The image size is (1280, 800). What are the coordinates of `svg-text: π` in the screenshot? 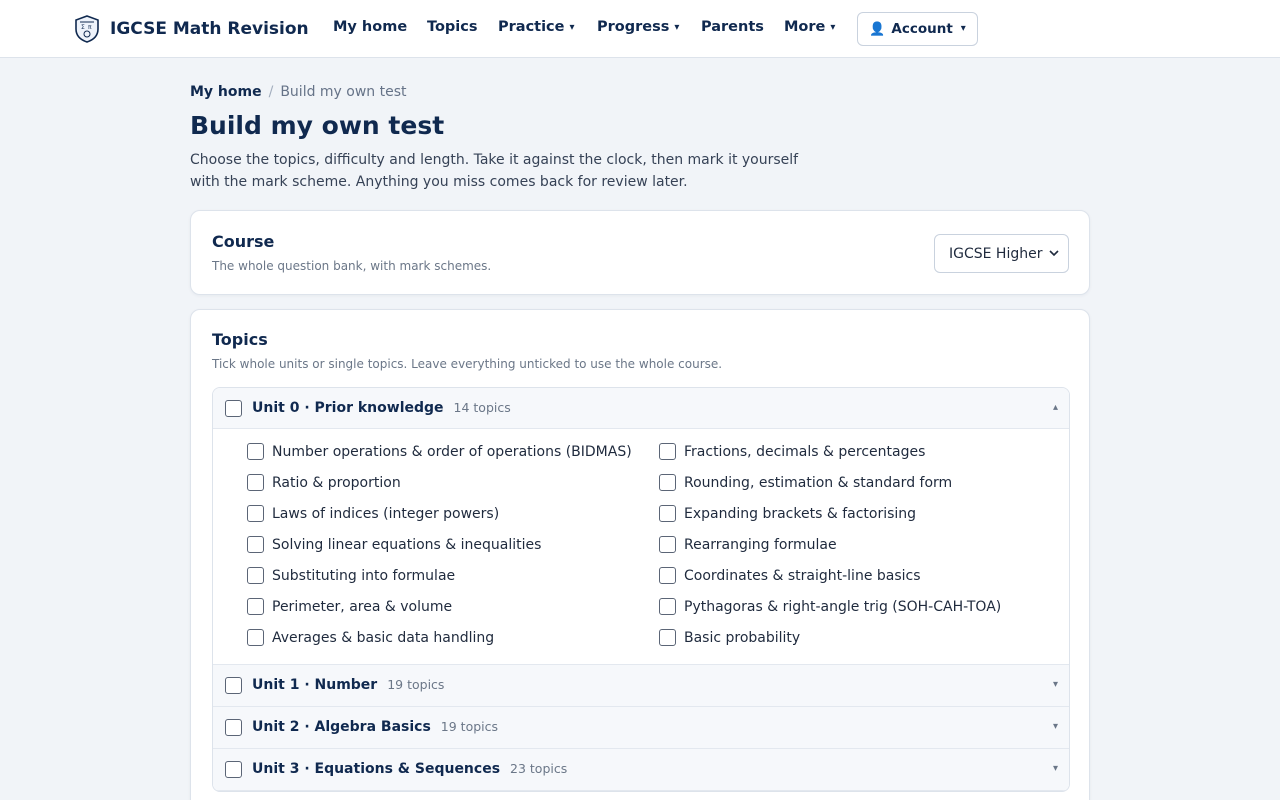 It's located at (90, 27).